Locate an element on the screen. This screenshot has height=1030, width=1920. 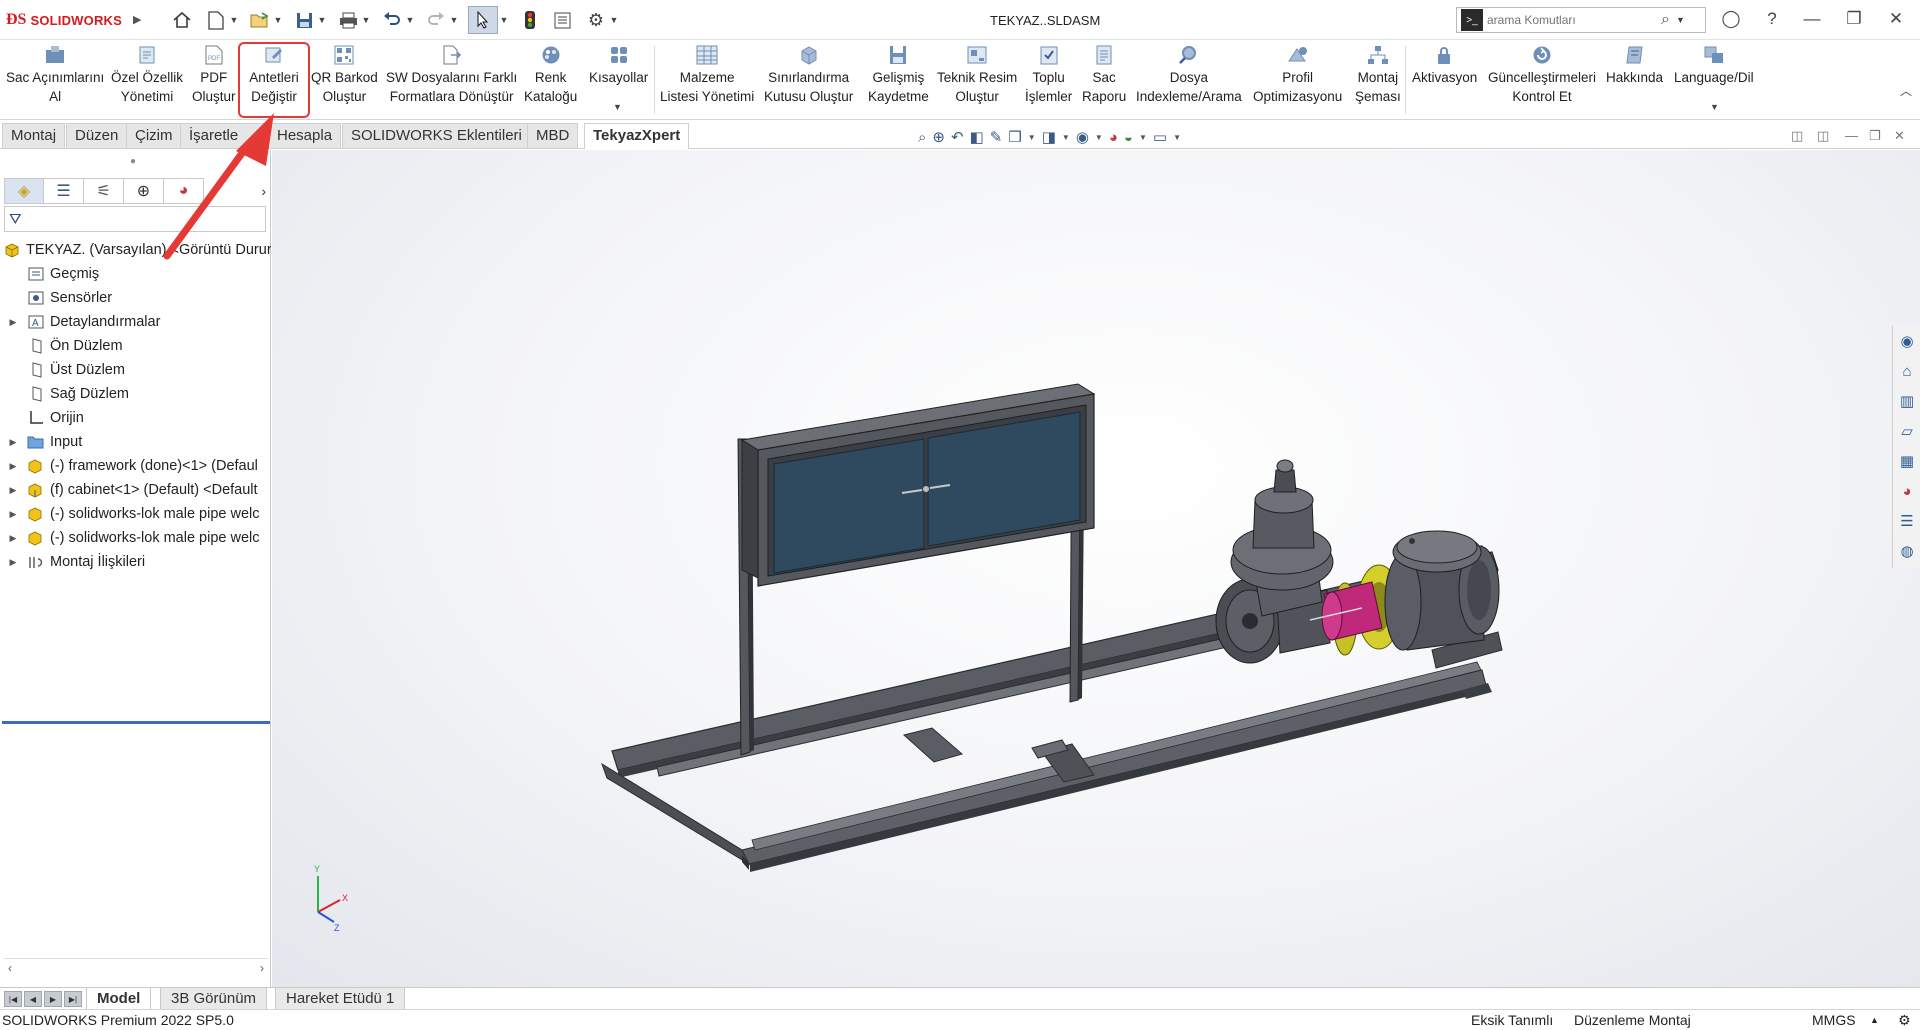
home-icon: ⌂ is located at coordinates (1906, 371).